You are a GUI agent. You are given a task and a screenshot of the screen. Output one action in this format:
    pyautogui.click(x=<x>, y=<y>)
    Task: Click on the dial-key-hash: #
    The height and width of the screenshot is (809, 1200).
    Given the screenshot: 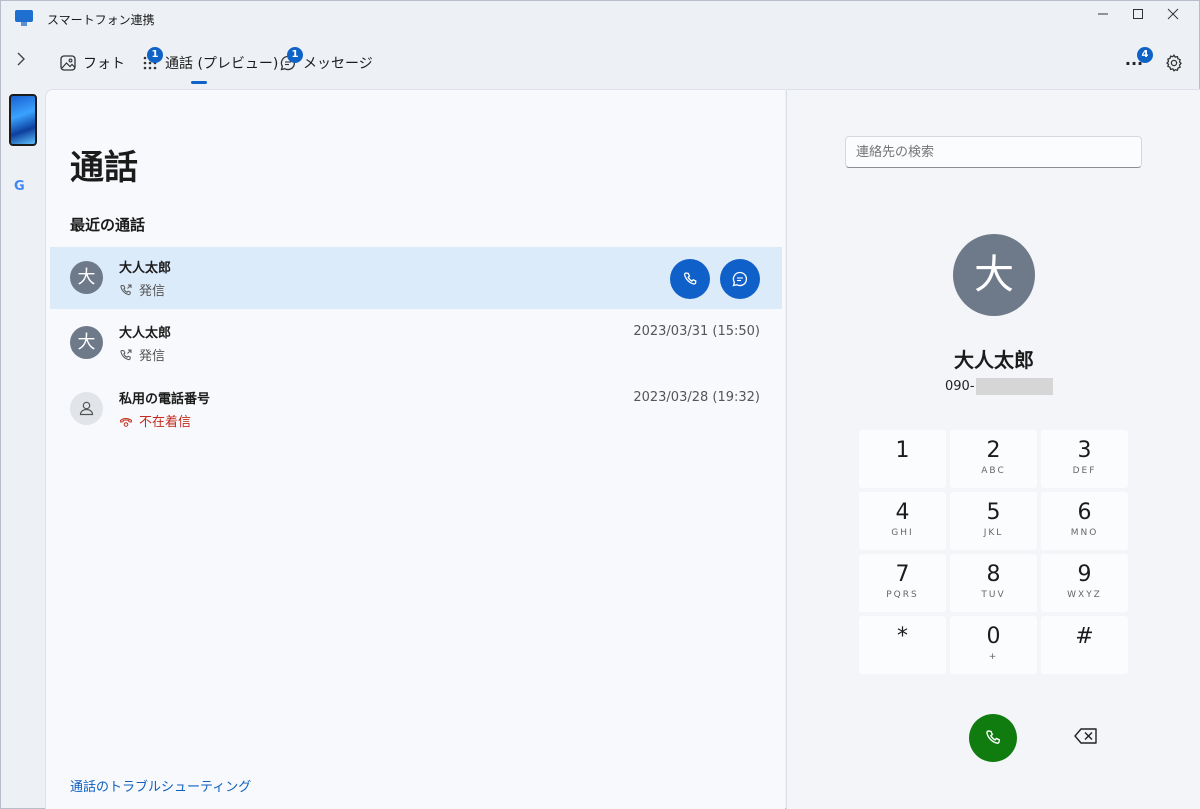 What is the action you would take?
    pyautogui.click(x=1084, y=645)
    